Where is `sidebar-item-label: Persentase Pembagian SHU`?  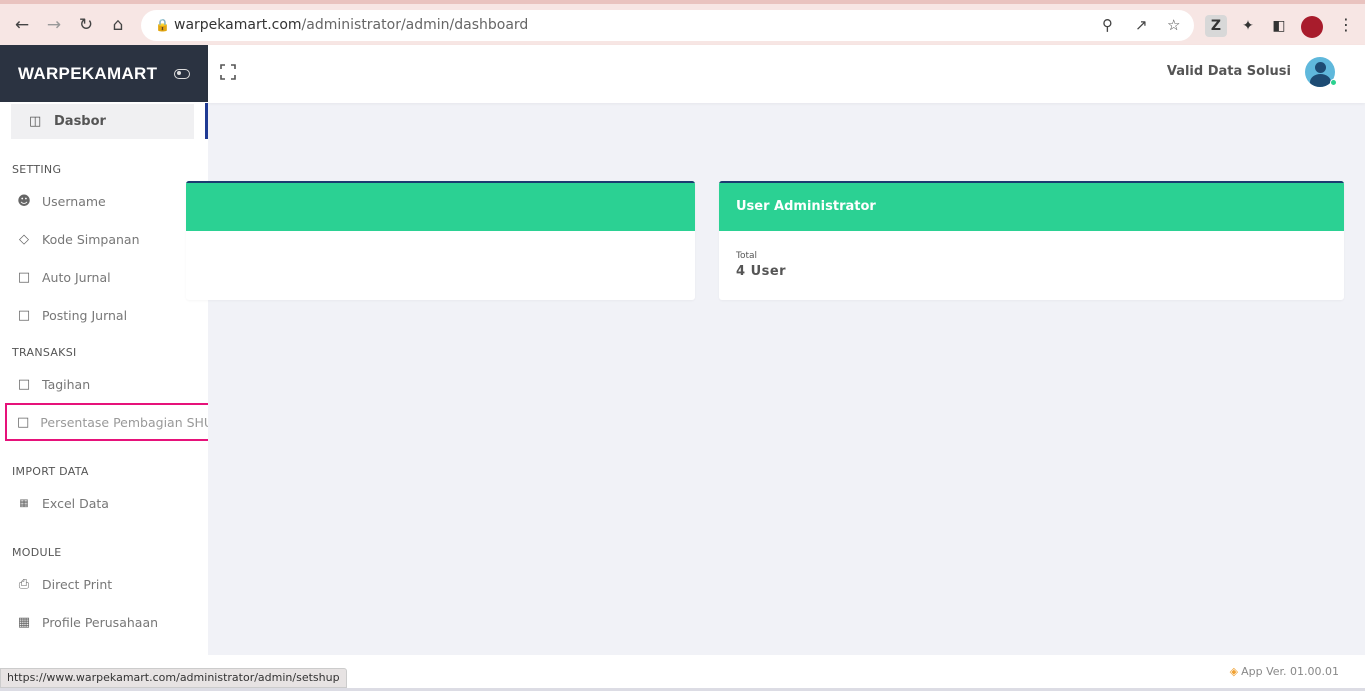 sidebar-item-label: Persentase Pembagian SHU is located at coordinates (124, 422).